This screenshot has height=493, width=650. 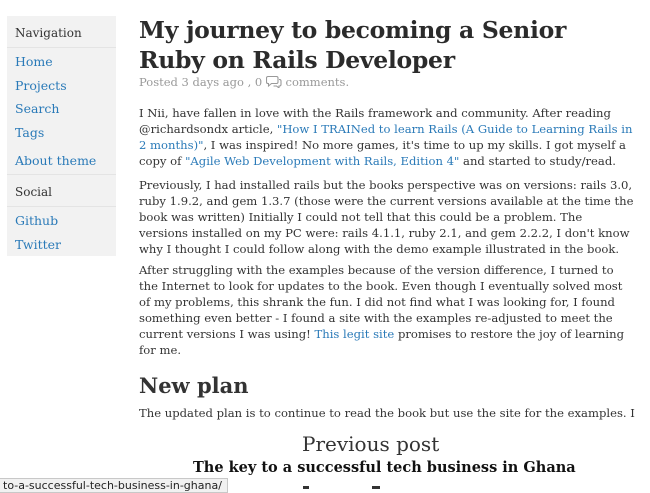 I want to click on status-bar-url: to-a-successful-tech-business-in-ghana/, so click(x=114, y=485).